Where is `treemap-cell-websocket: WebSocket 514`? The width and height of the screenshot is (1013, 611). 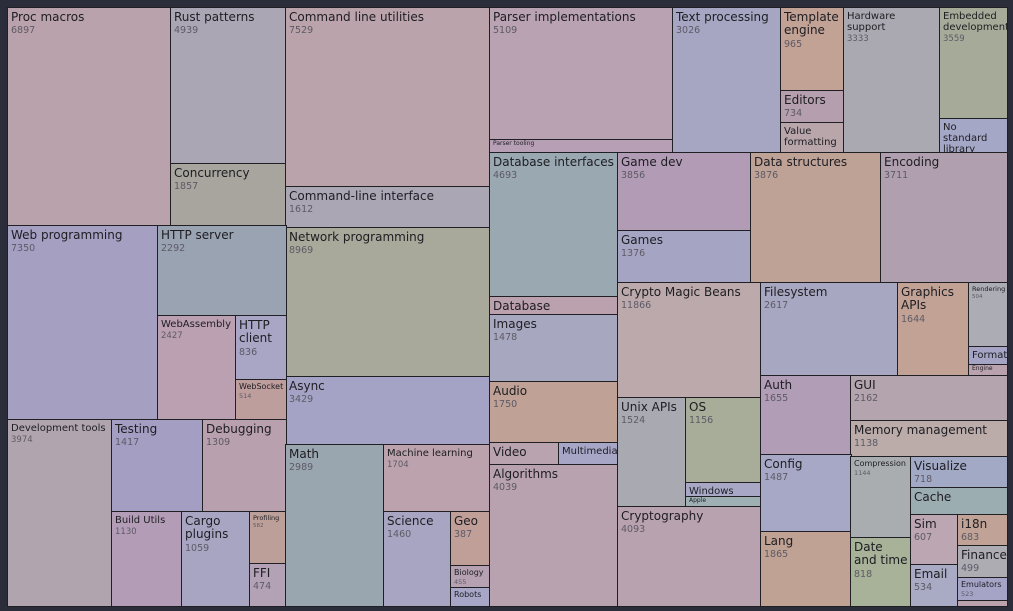
treemap-cell-websocket: WebSocket 514 is located at coordinates (261, 400).